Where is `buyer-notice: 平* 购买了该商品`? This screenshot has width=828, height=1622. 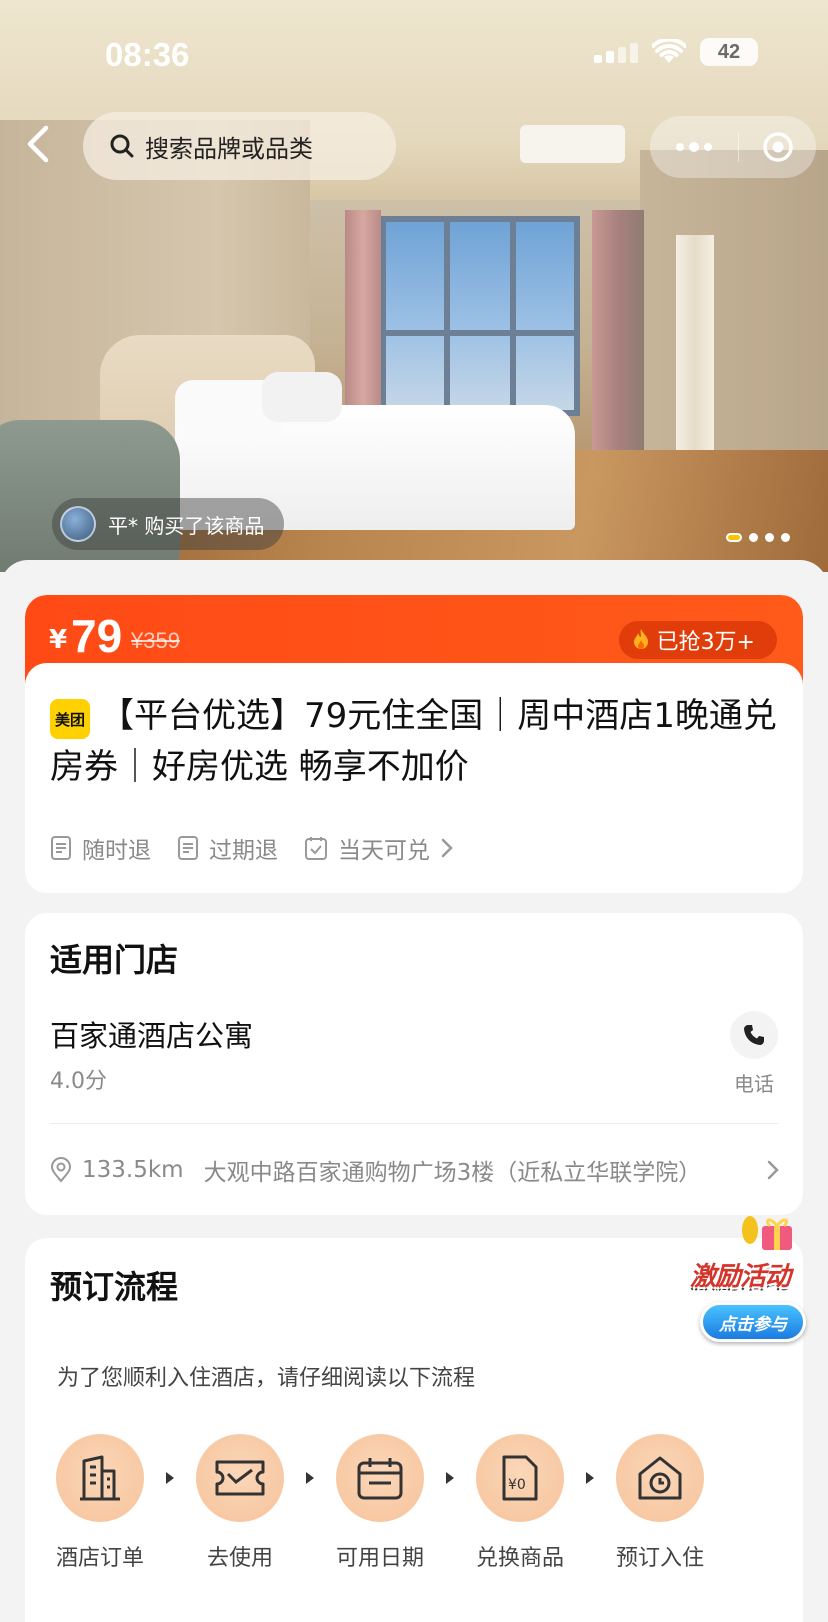 buyer-notice: 平* 购买了该商品 is located at coordinates (168, 524).